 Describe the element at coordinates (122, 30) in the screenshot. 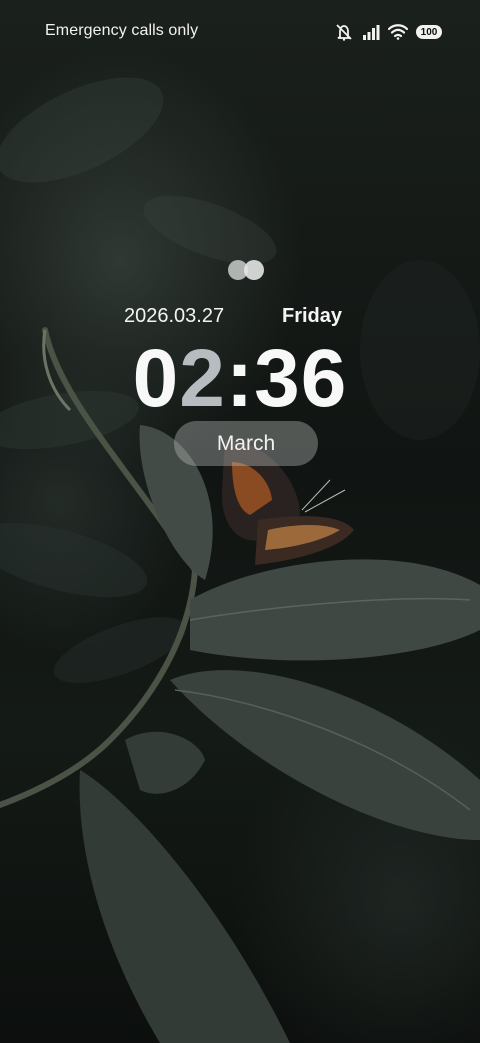

I see `carrier-status-text: Emergency calls only` at that location.